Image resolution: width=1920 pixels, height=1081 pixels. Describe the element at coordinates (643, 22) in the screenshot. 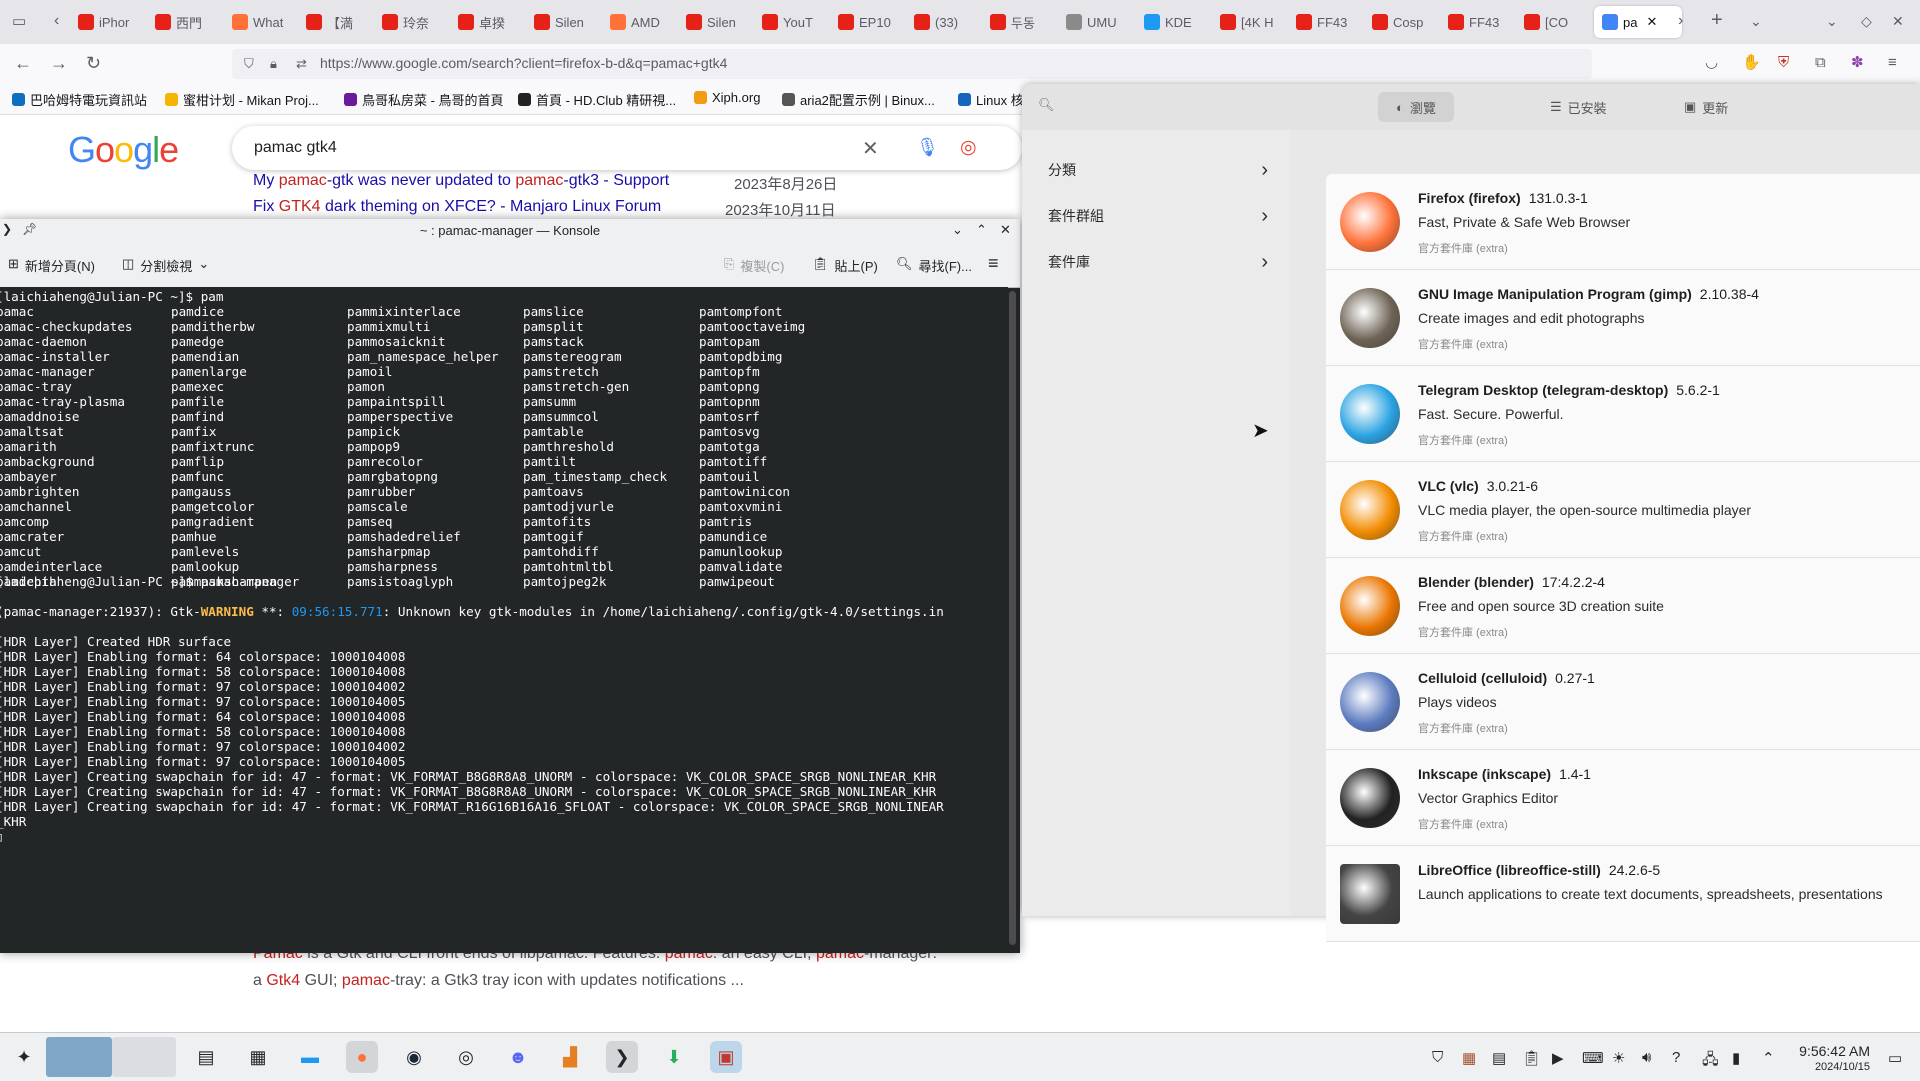

I see `browser-tab: AMD` at that location.